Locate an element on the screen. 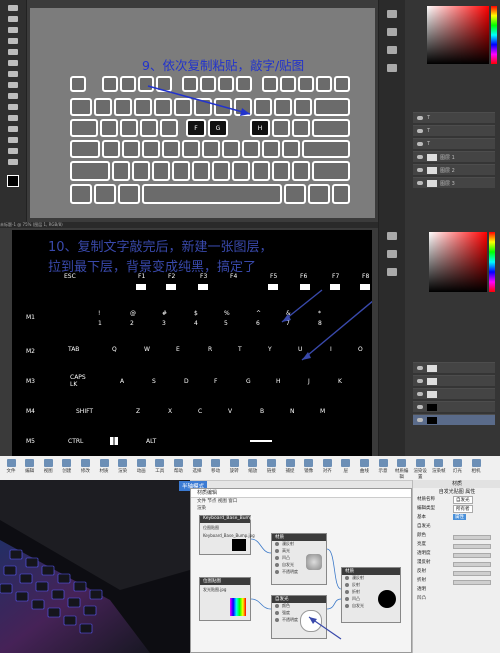 The image size is (500, 653). prop-row: 折射 is located at coordinates (456, 581).